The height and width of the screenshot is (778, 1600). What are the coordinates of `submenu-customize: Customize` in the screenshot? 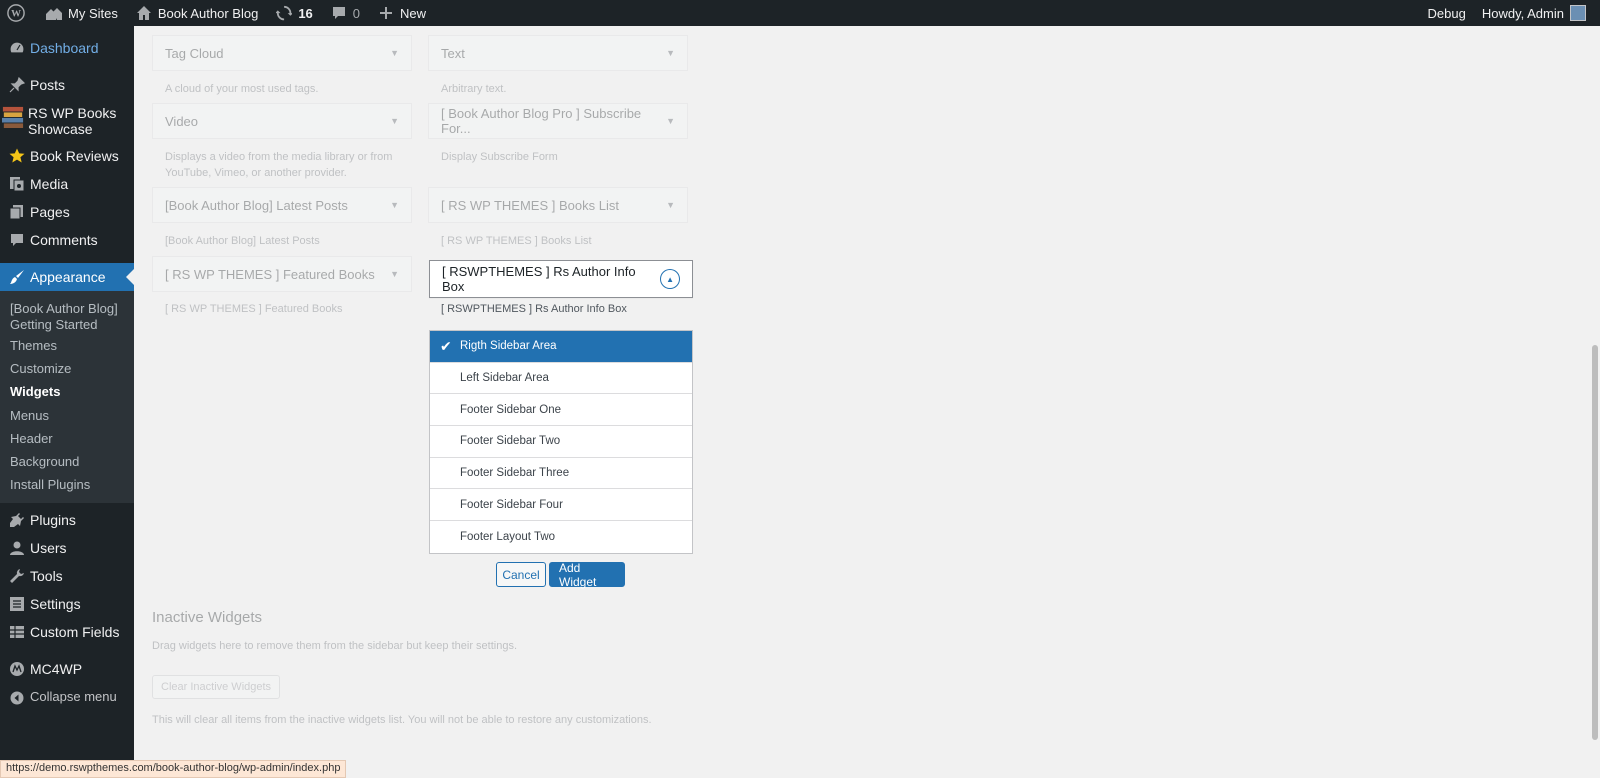 It's located at (67, 369).